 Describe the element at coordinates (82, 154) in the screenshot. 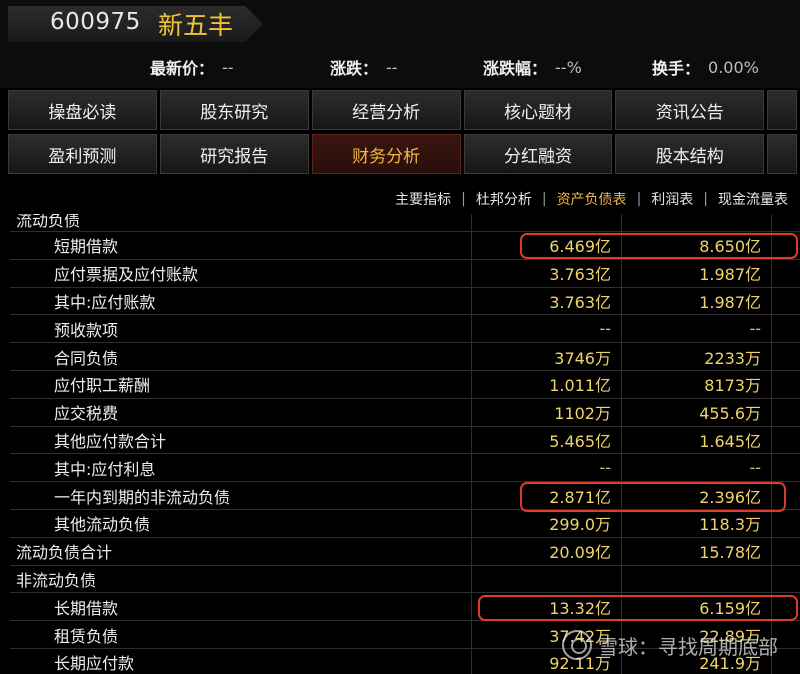

I see `nav-yingli: 盈利预测` at that location.